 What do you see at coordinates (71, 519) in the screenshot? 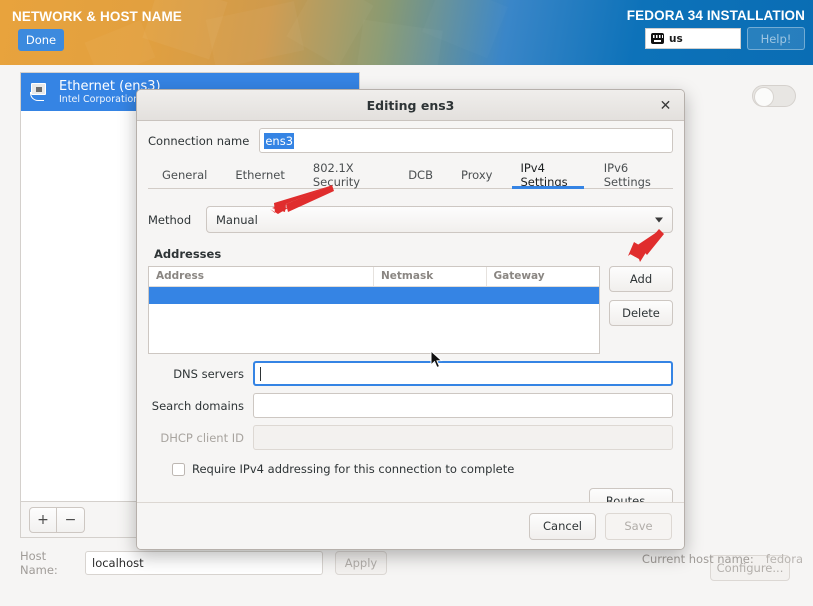
I see `remove-device-button: −` at bounding box center [71, 519].